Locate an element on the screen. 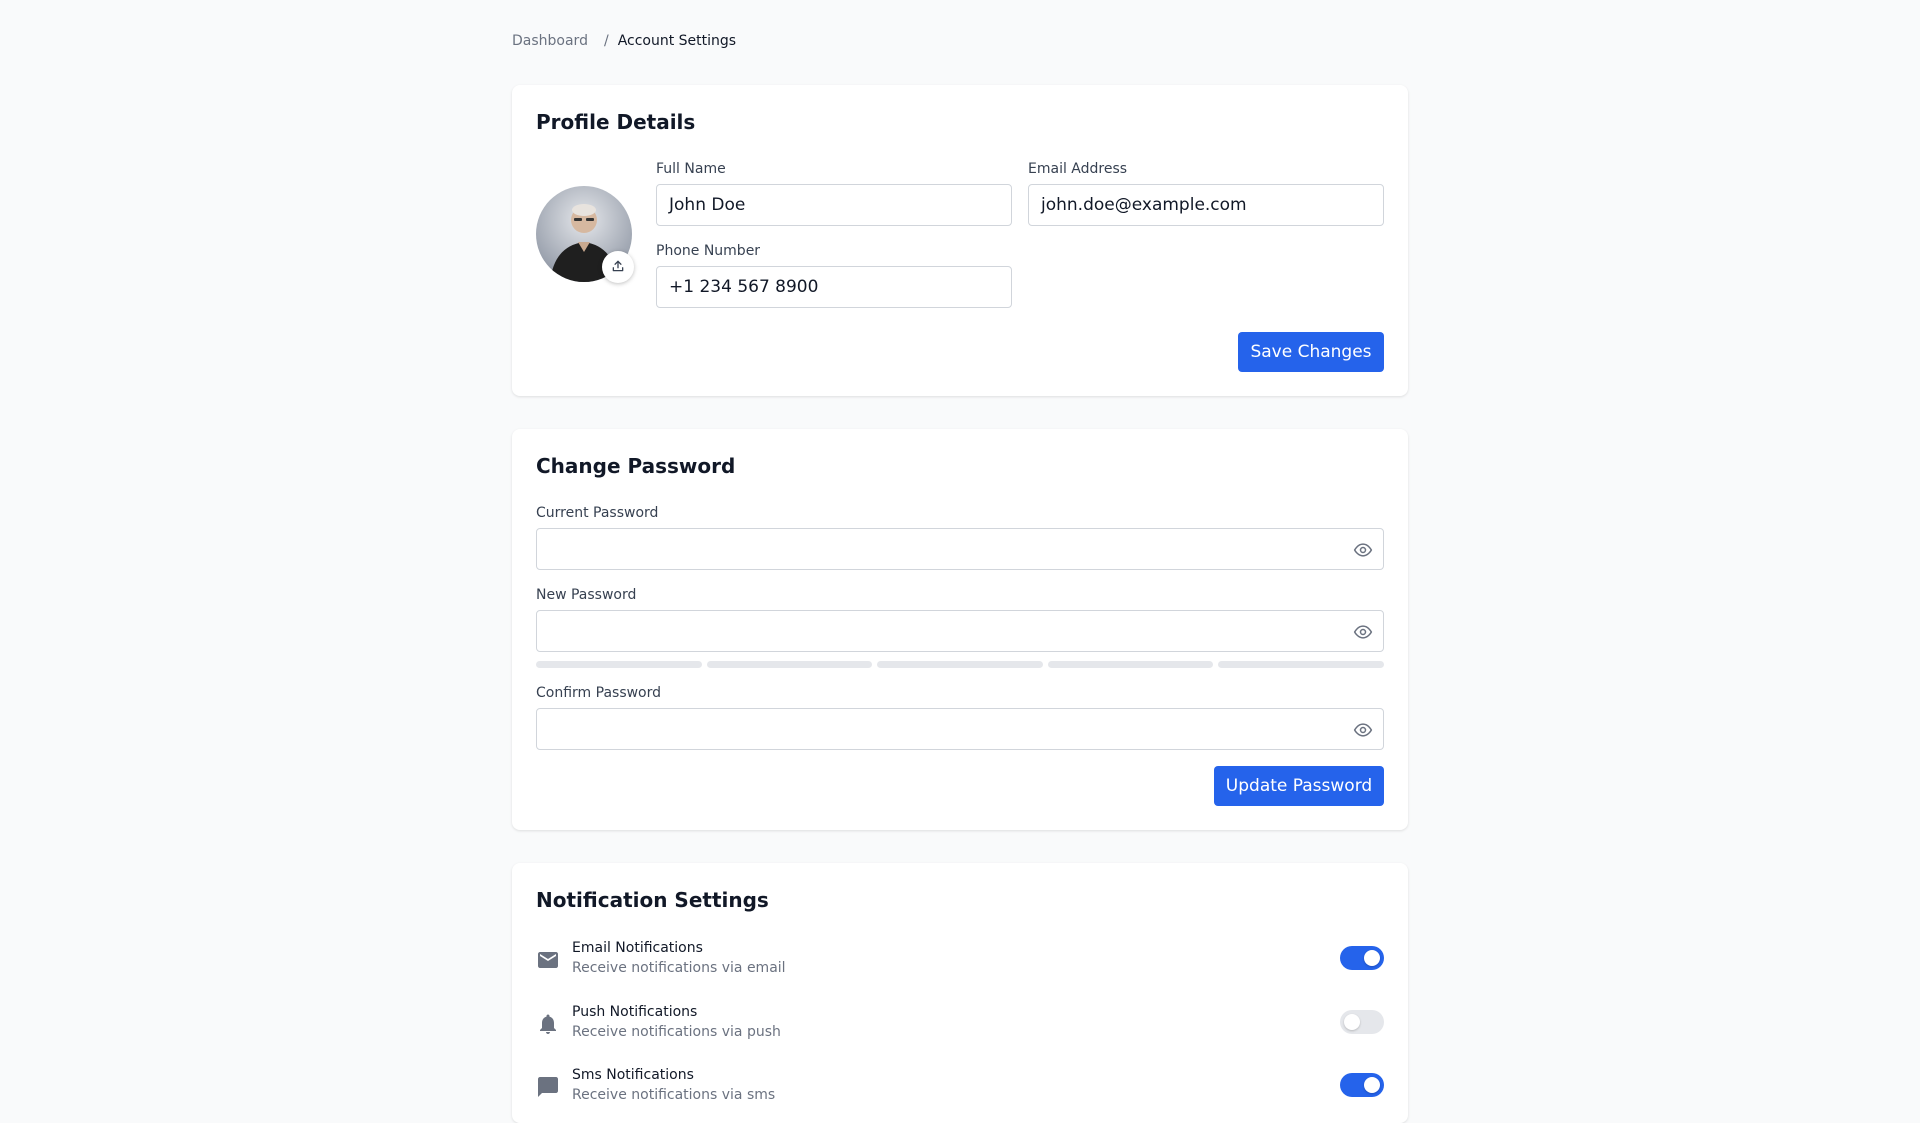 The image size is (1920, 1123). breadcrumb: Dashboard / Account Settings is located at coordinates (624, 41).